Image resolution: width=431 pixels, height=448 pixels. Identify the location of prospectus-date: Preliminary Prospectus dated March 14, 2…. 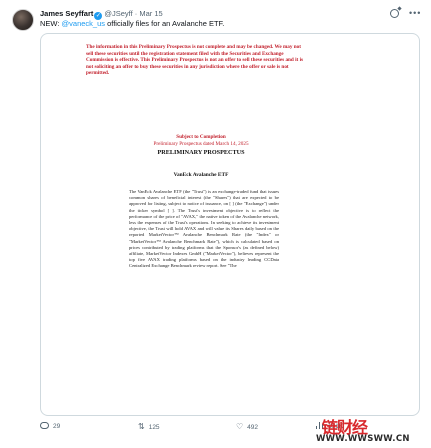
(201, 144).